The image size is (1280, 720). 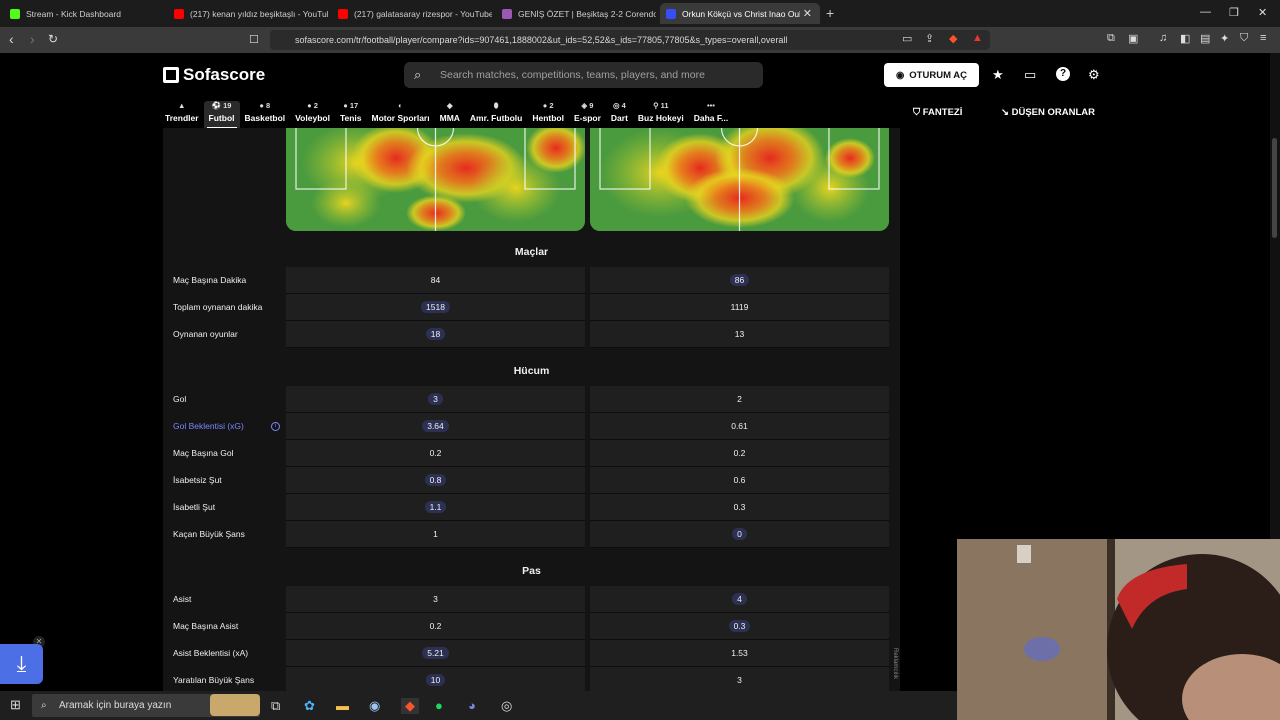 What do you see at coordinates (931, 75) in the screenshot?
I see `login-button: ◉ OTURUM AÇ` at bounding box center [931, 75].